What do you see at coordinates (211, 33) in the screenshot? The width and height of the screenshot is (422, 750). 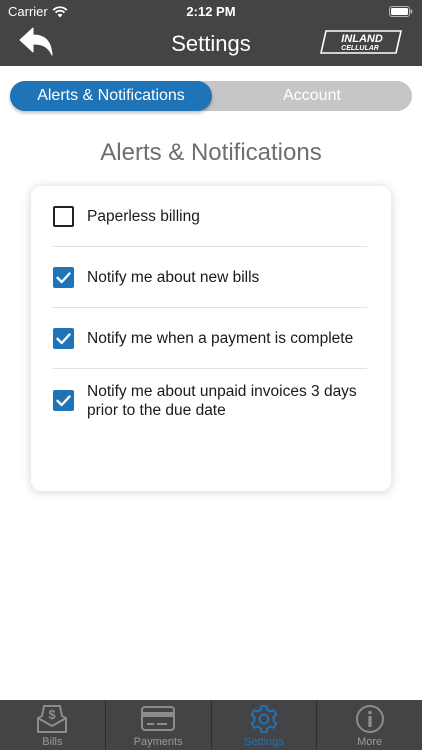 I see `top-bar: Carrier 2:12 PM Settings INLAND CELLULAR` at bounding box center [211, 33].